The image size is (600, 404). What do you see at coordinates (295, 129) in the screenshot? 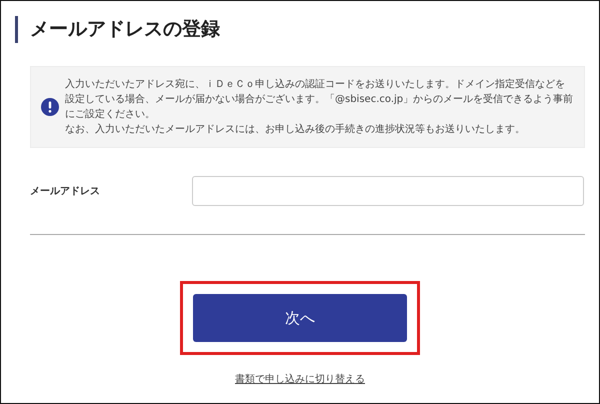
I see `notice-text: なお、入力いただいたメールアドレスには、お申し込み後の手続きの進捗状況等もお送りいたします。` at bounding box center [295, 129].